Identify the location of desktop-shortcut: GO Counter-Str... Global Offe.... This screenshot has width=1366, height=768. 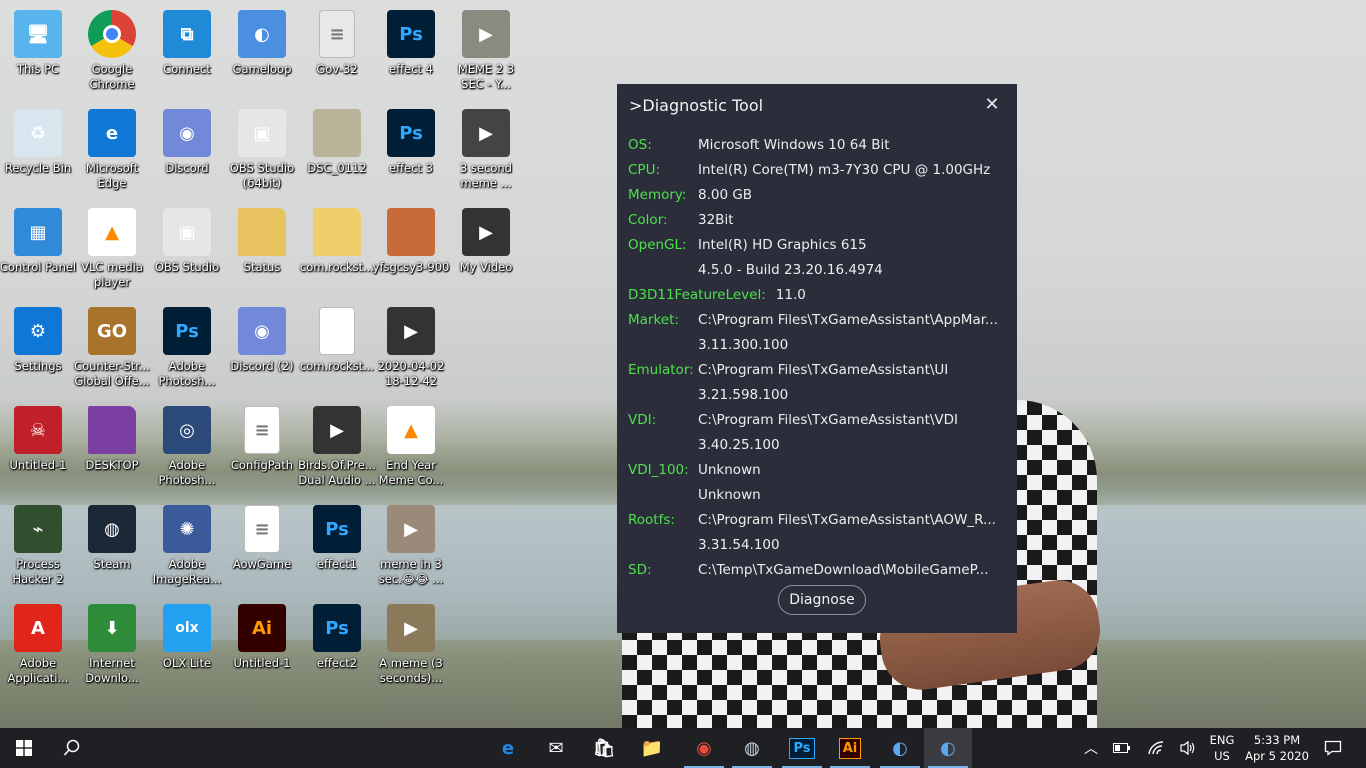
(112, 349).